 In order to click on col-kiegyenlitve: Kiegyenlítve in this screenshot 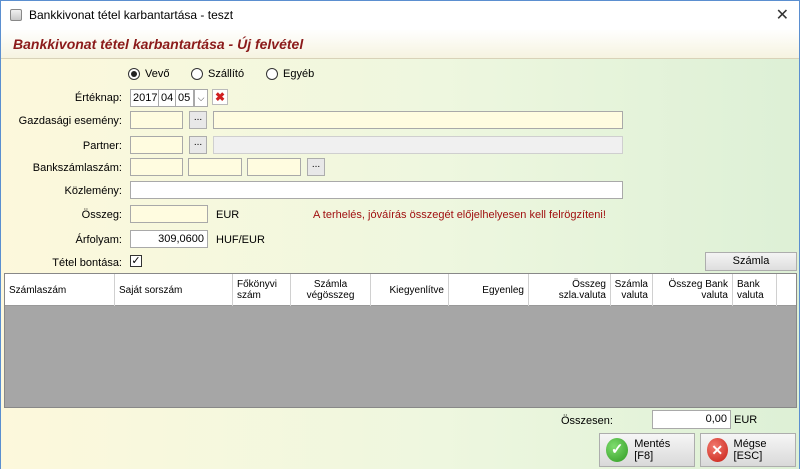, I will do `click(410, 290)`.